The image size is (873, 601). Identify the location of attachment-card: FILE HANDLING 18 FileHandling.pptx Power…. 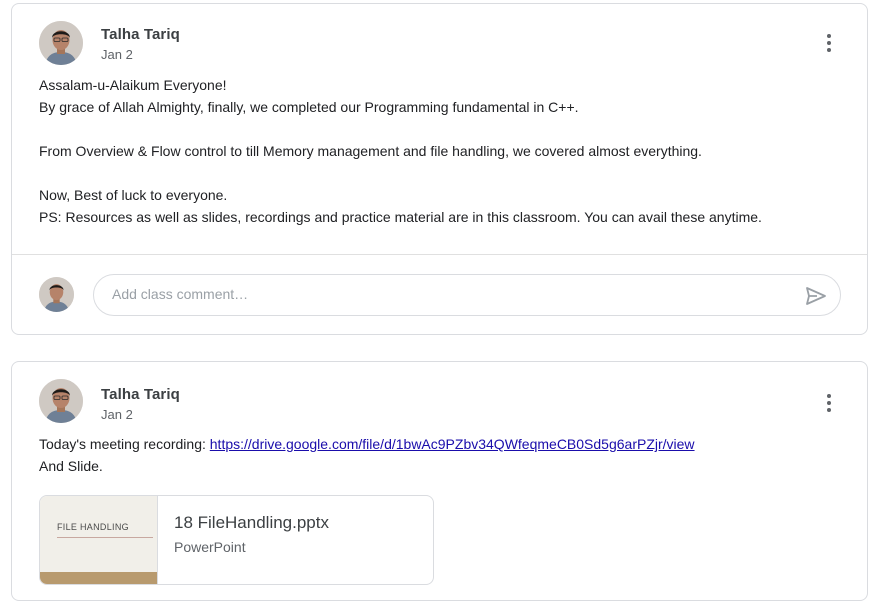
(236, 540).